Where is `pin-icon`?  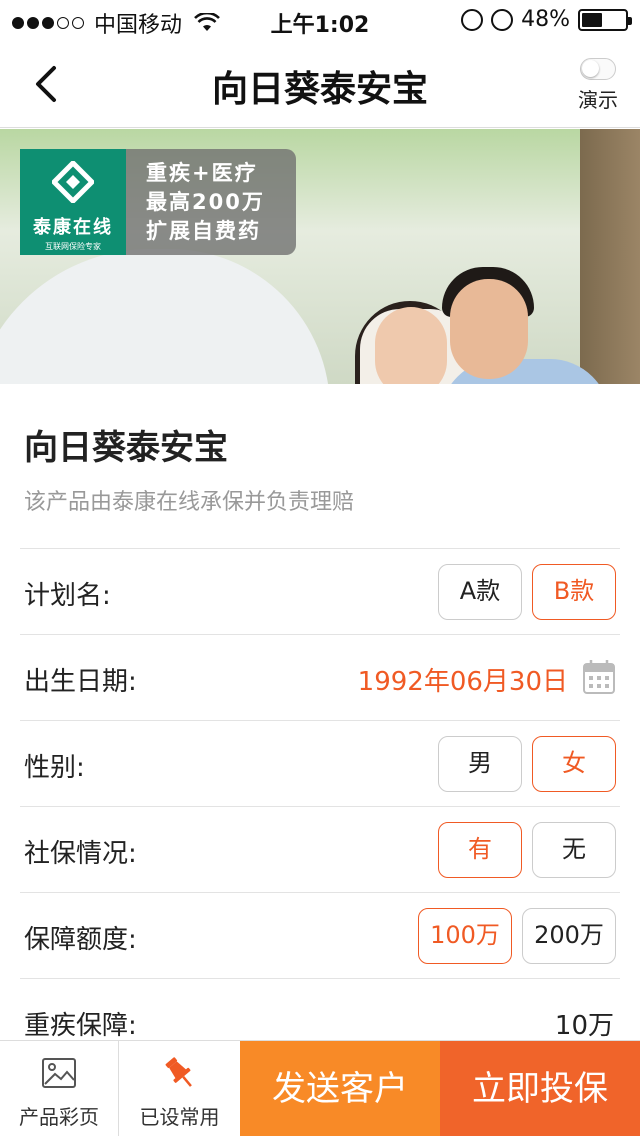 pin-icon is located at coordinates (178, 1072).